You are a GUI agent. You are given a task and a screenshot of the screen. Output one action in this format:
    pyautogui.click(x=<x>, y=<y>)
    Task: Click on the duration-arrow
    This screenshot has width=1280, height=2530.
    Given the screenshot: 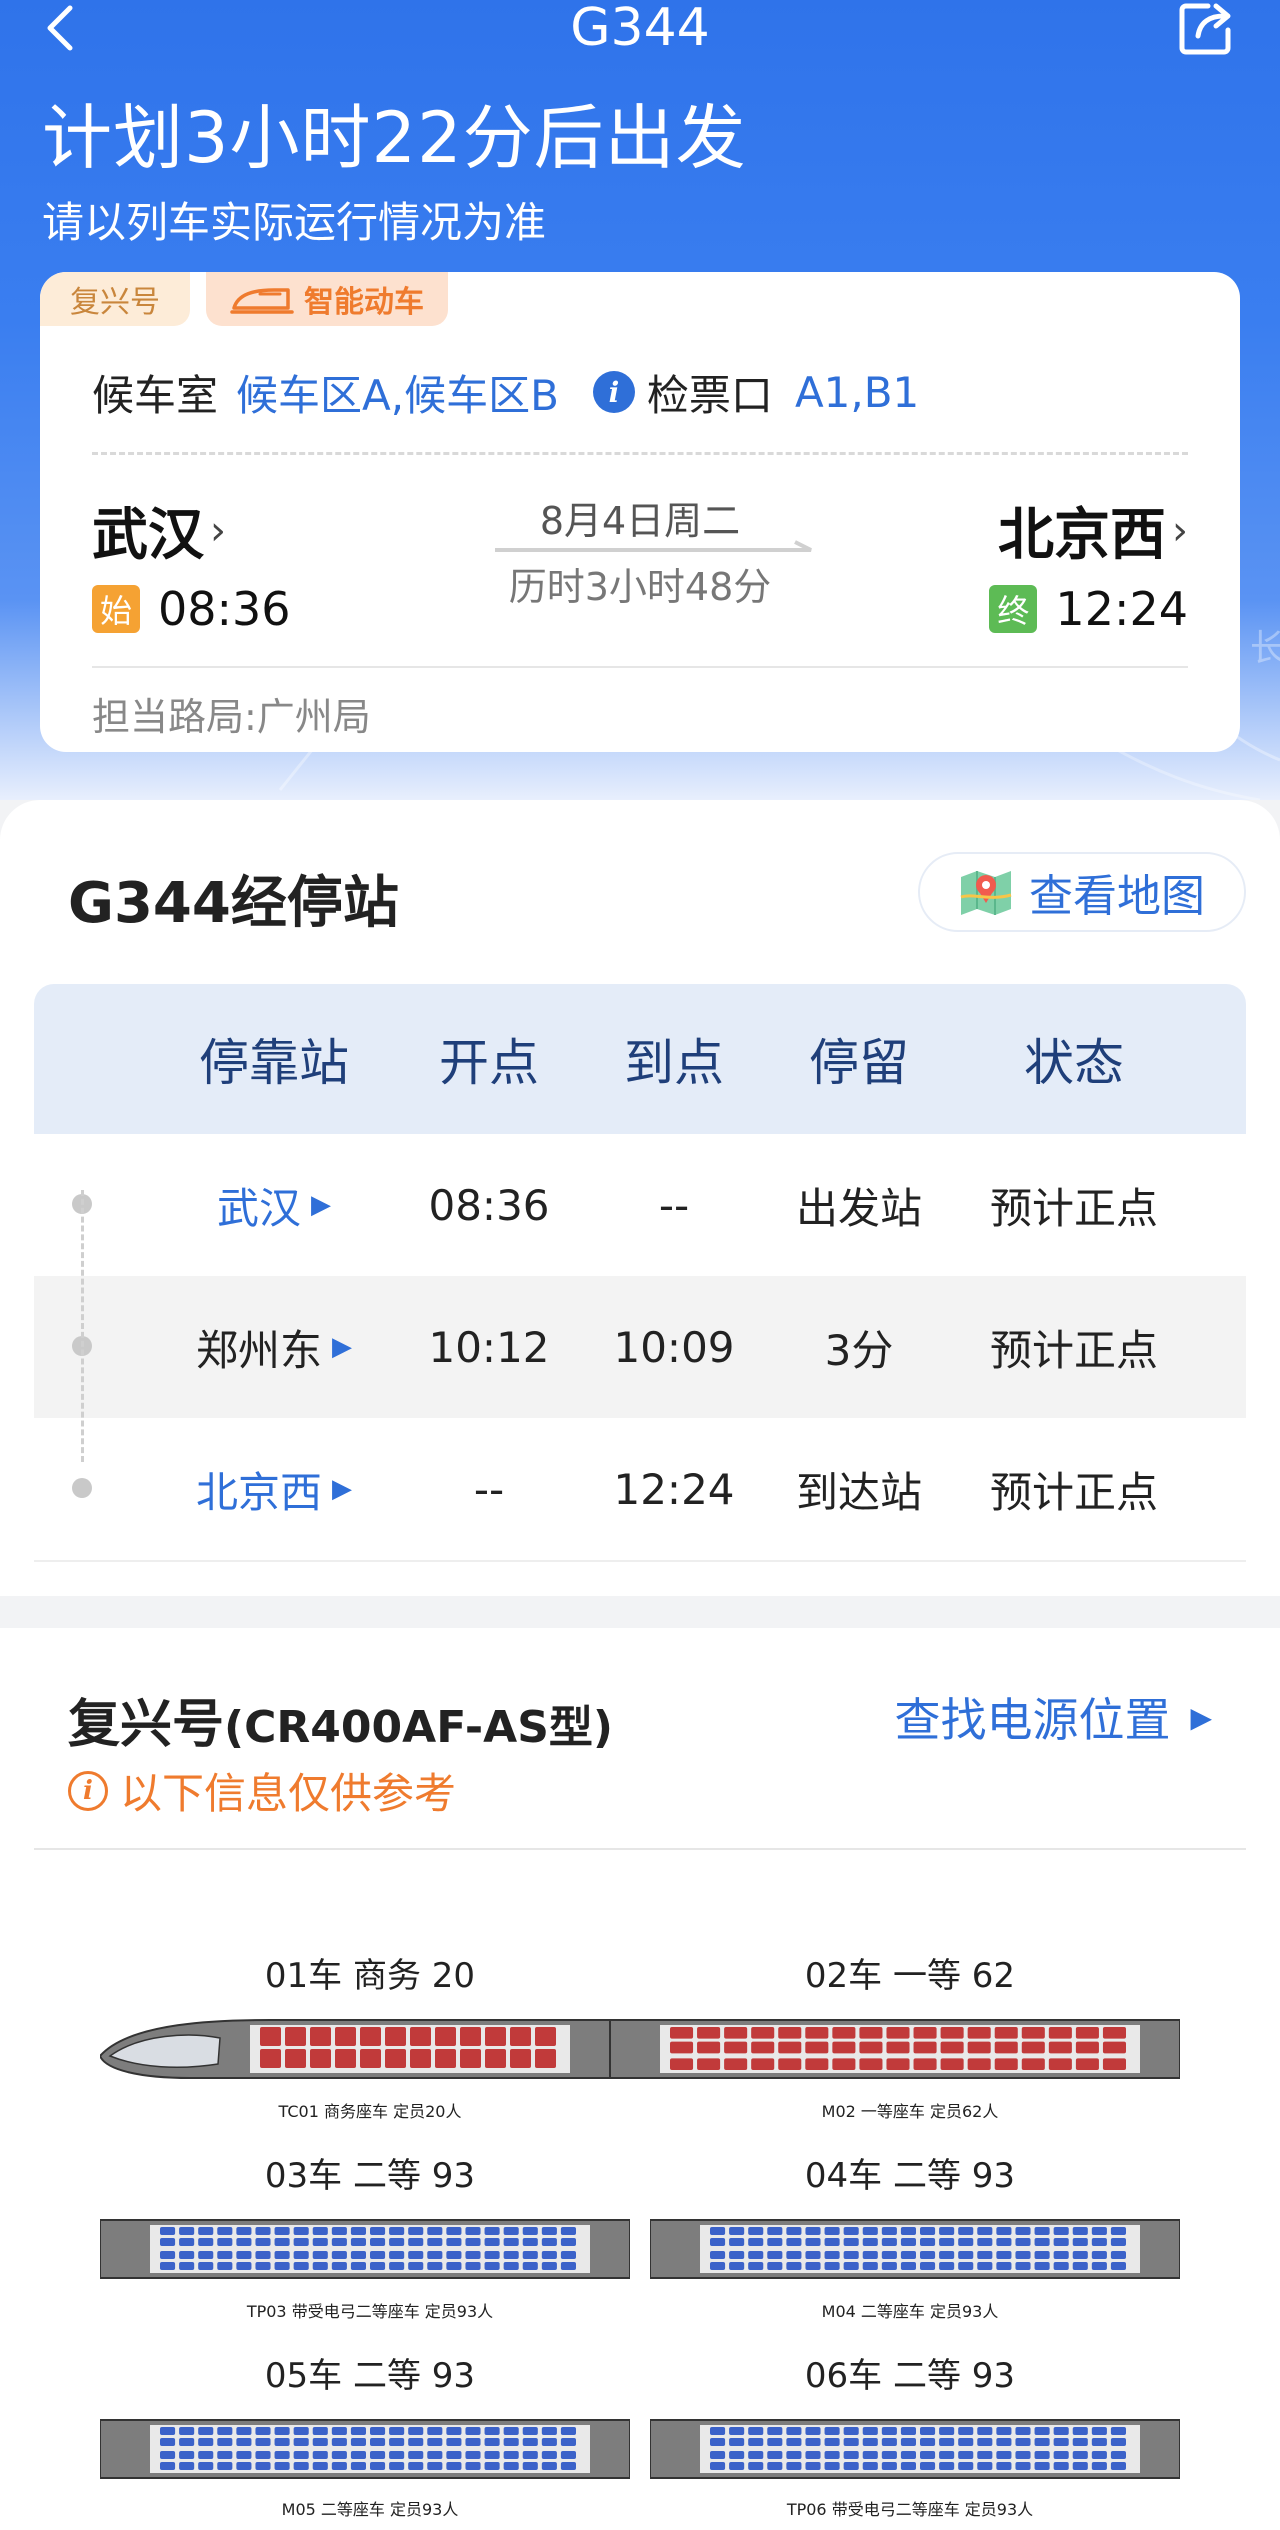 What is the action you would take?
    pyautogui.click(x=653, y=546)
    